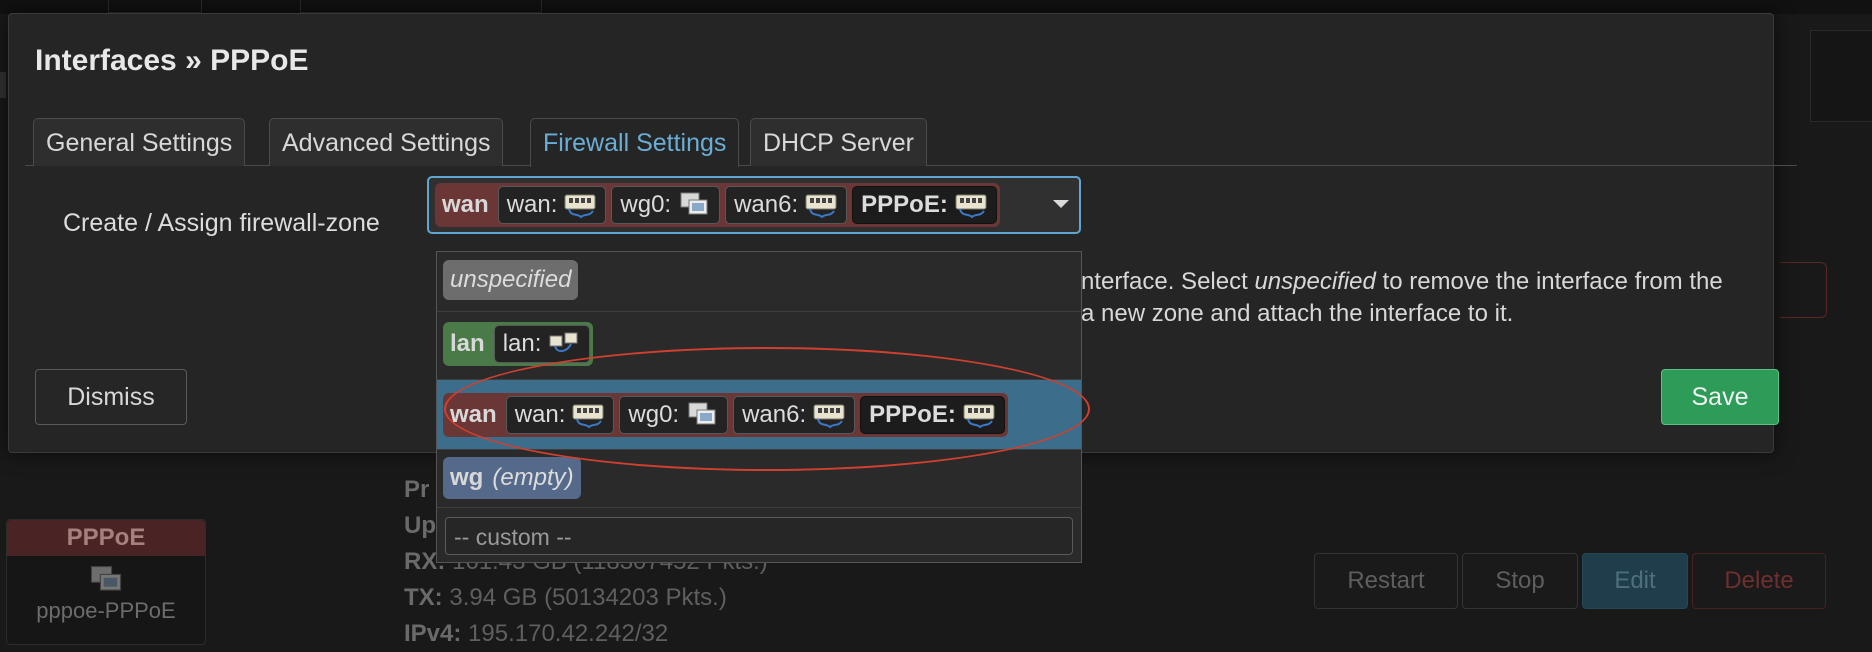  I want to click on zone-badge-wan: wan wan: wg0: wan6: PPPoE:, so click(725, 415).